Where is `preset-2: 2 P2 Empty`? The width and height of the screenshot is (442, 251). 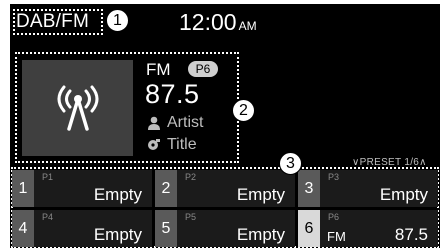
preset-2: 2 P2 Empty is located at coordinates (225, 188).